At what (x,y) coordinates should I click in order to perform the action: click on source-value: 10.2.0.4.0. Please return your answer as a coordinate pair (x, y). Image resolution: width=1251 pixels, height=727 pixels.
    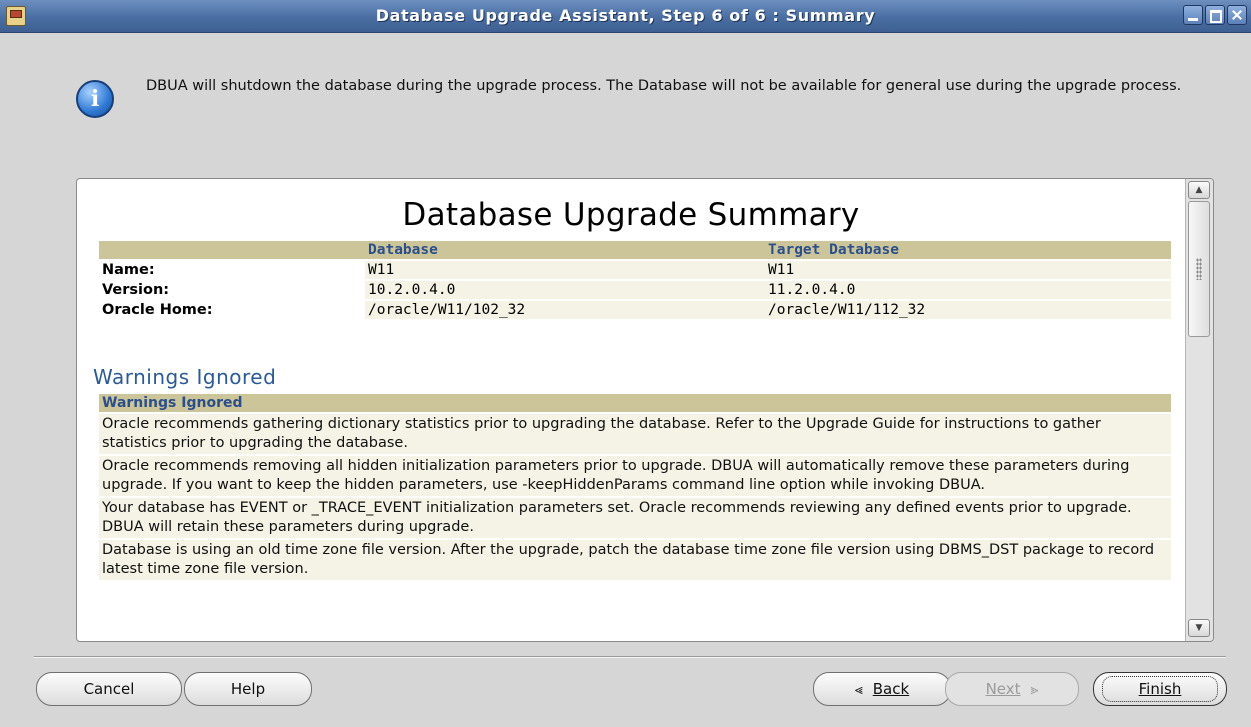
    Looking at the image, I should click on (565, 290).